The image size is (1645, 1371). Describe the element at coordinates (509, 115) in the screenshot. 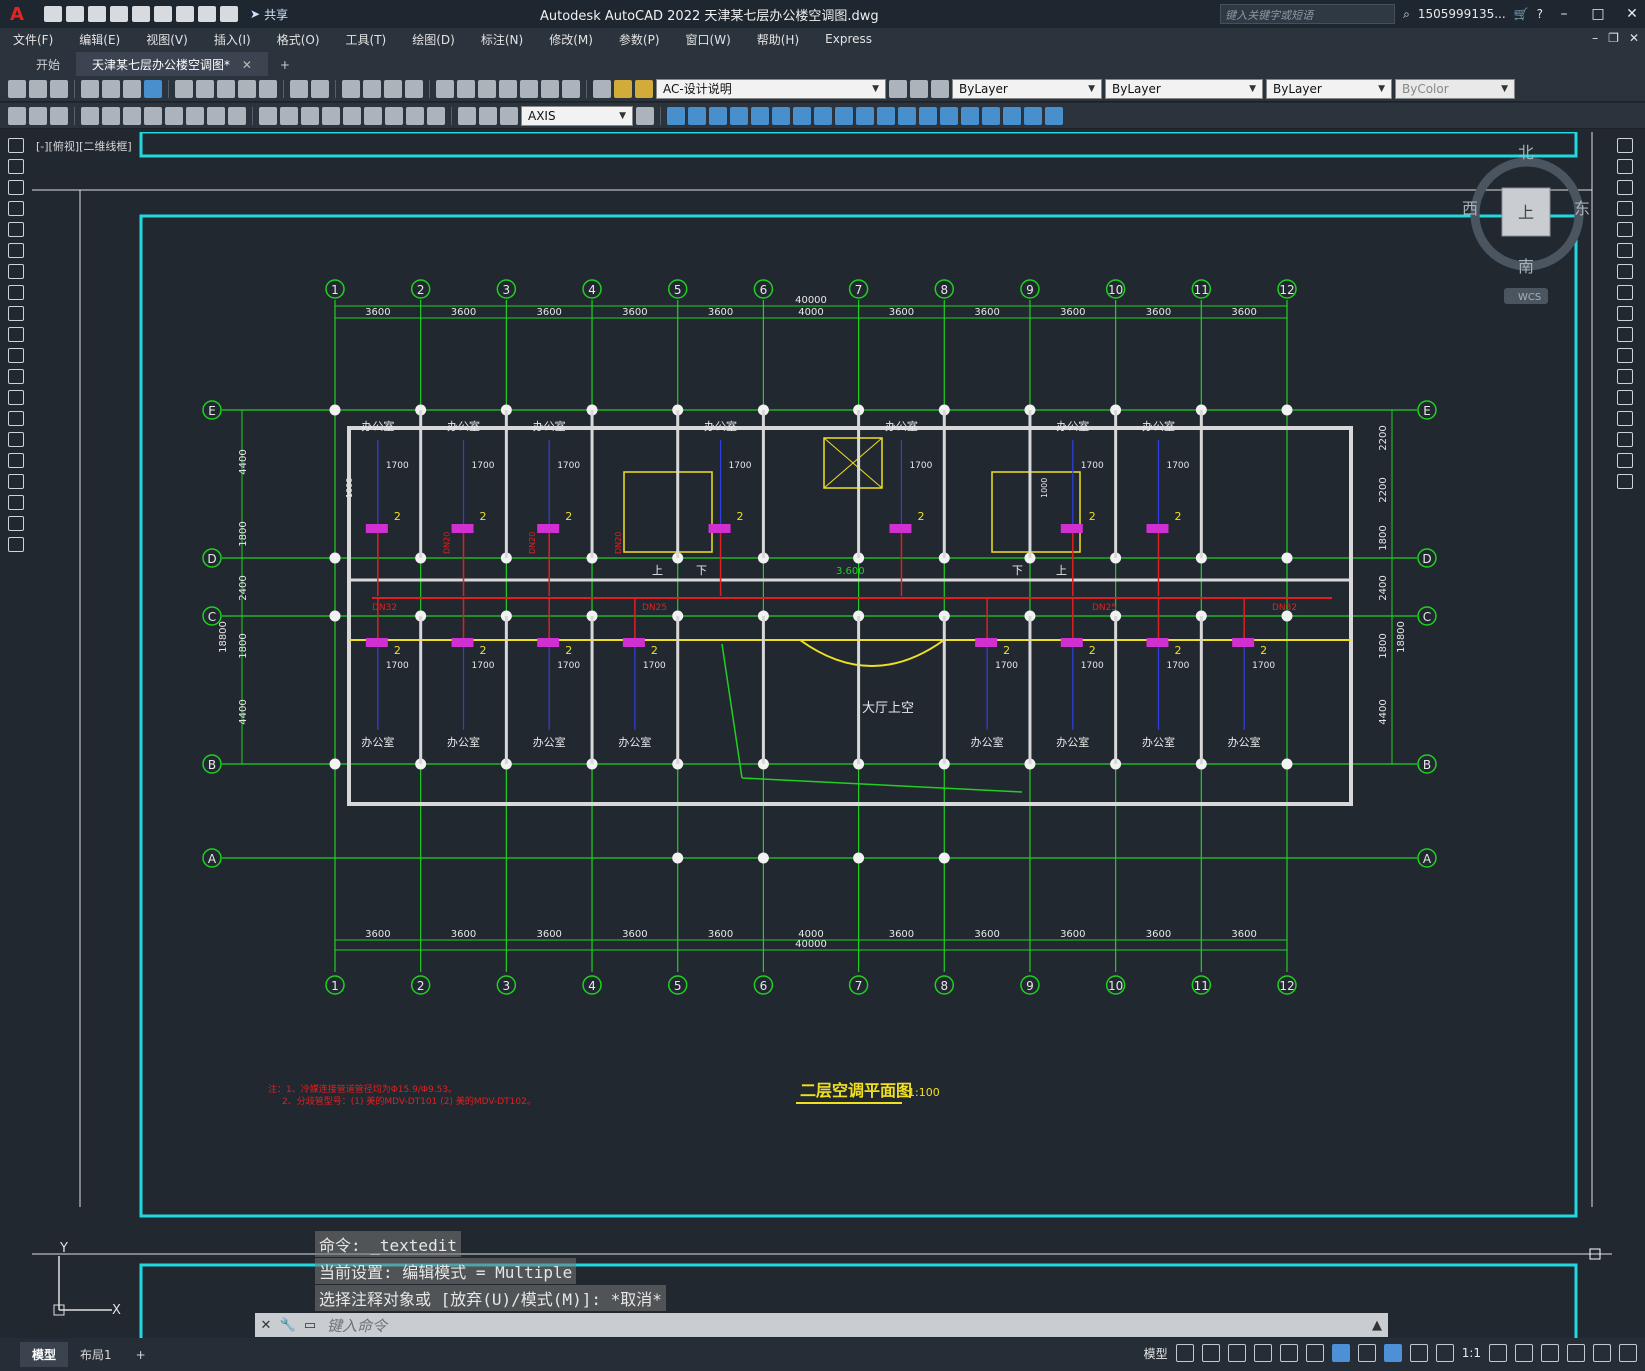

I see `dim-update-icon` at that location.